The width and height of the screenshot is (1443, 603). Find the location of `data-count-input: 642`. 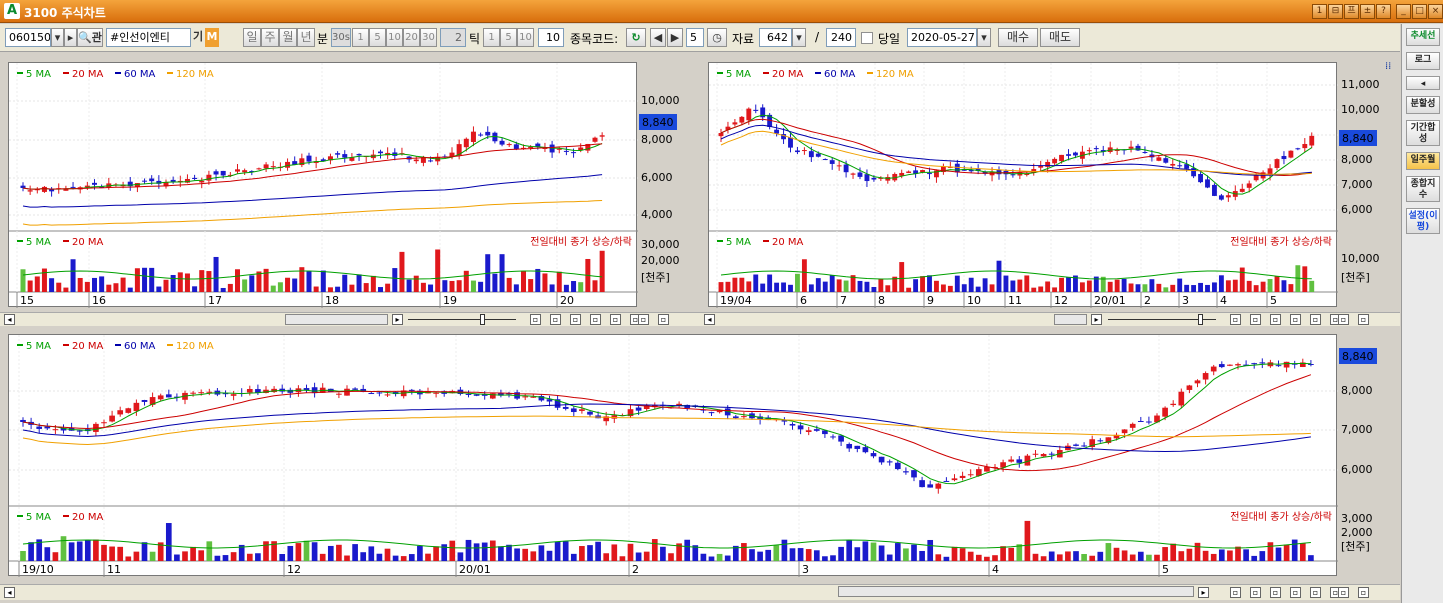

data-count-input: 642 is located at coordinates (775, 37).